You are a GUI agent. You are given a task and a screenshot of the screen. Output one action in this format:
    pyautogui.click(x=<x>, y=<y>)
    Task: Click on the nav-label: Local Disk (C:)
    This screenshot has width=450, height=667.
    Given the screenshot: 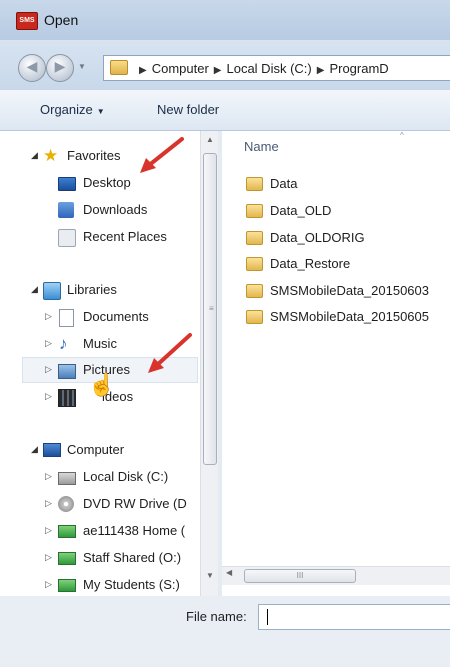 What is the action you would take?
    pyautogui.click(x=126, y=476)
    